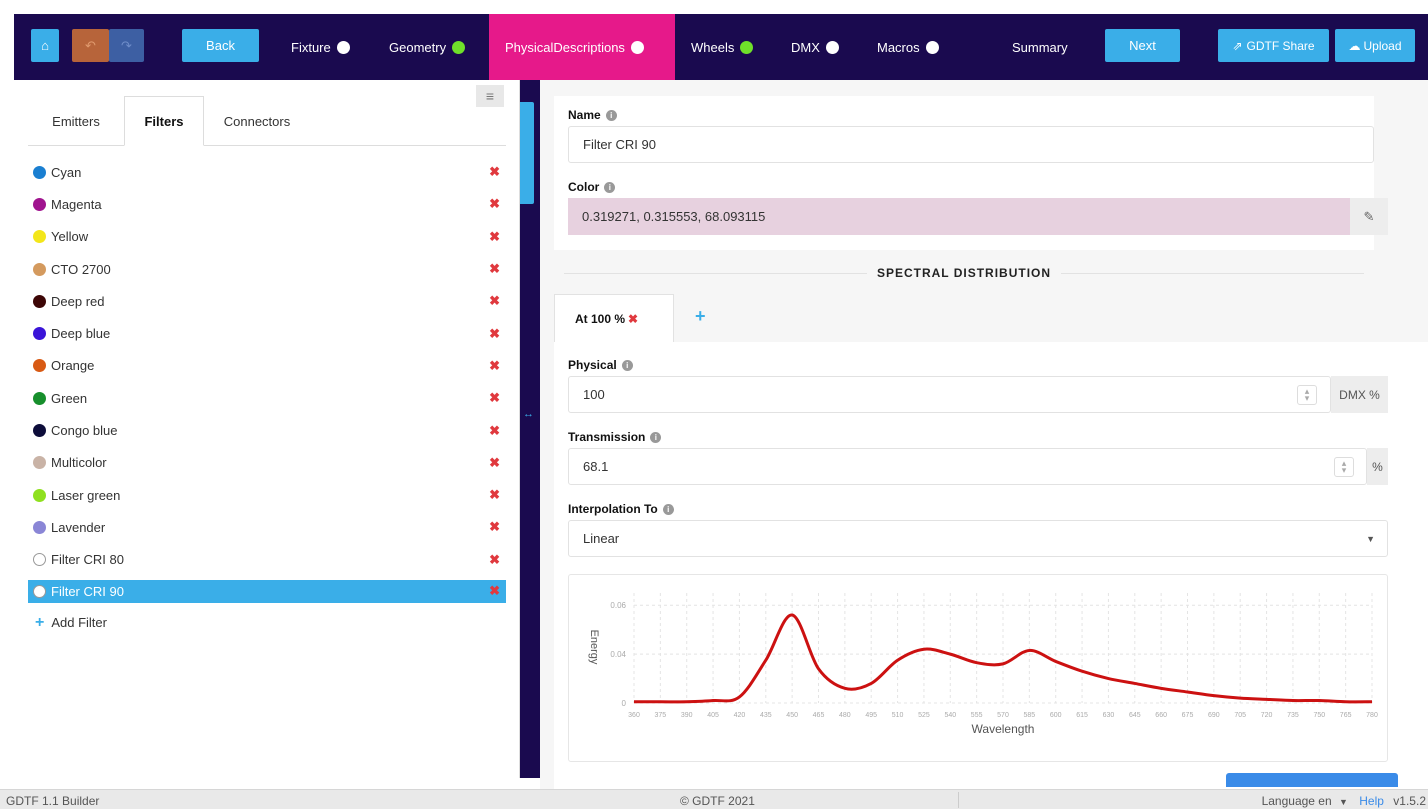 Image resolution: width=1428 pixels, height=809 pixels. Describe the element at coordinates (267, 269) in the screenshot. I see `filter-item: CTO 2700 ✖` at that location.